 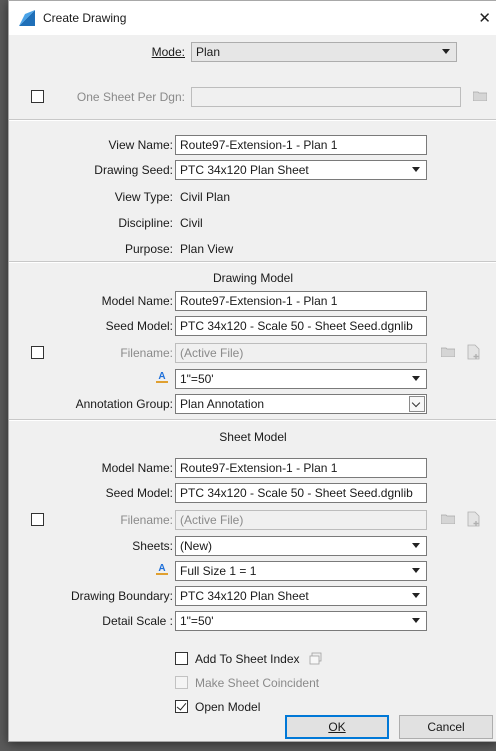 What do you see at coordinates (37, 519) in the screenshot?
I see `sheet-filename-checkbox` at bounding box center [37, 519].